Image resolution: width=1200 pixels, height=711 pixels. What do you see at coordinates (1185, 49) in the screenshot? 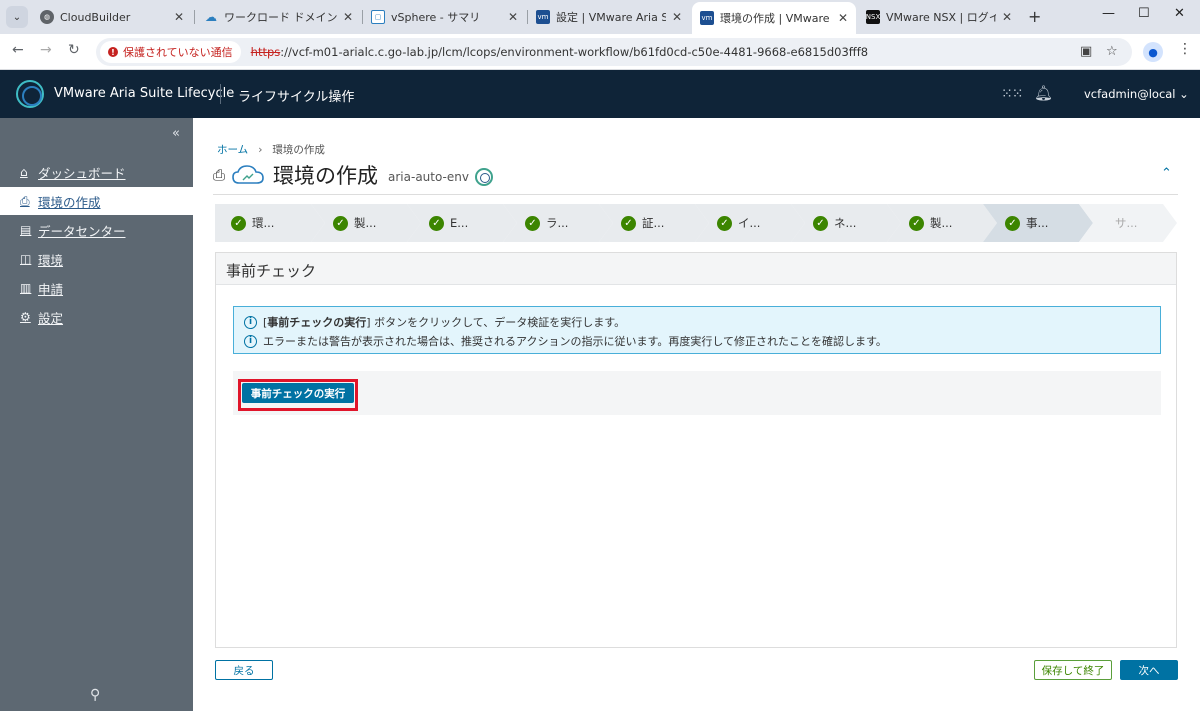
I see `browser-menu-icon: ⋮` at bounding box center [1185, 49].